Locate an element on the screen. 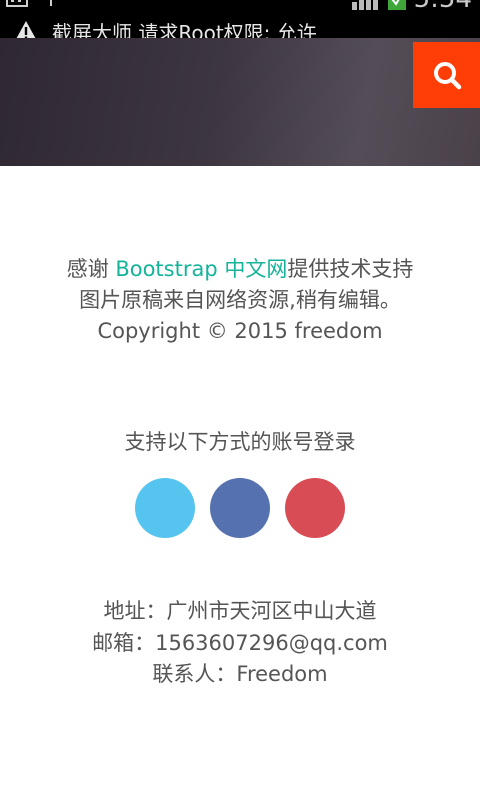 This screenshot has height=800, width=480. social-login-buttons is located at coordinates (240, 508).